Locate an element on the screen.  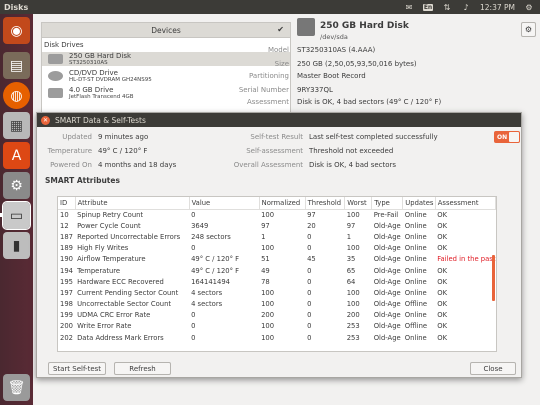
column-header: Threshold is located at coordinates (325, 203).